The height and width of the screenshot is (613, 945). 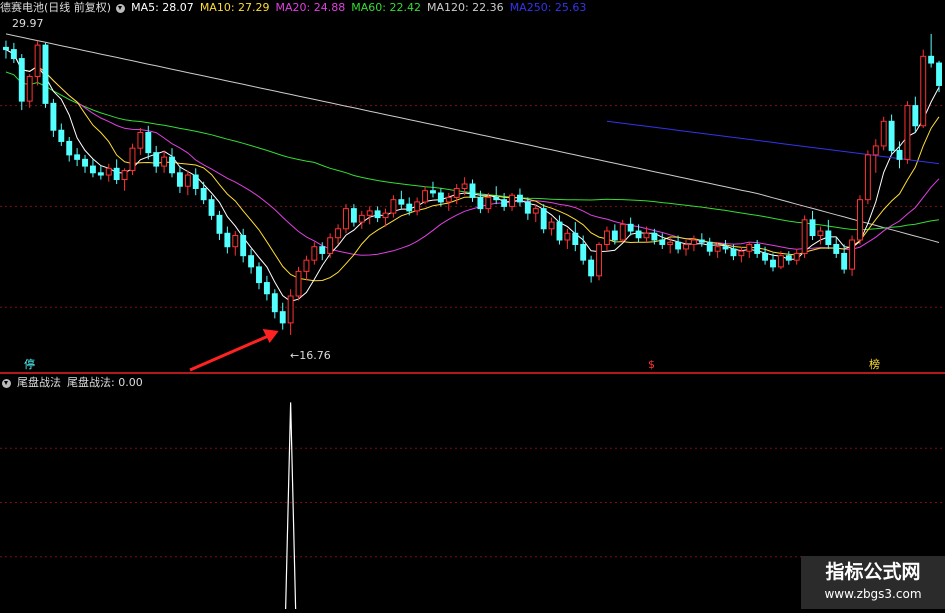 I want to click on ma60-label: MA60: 22.42, so click(x=386, y=7).